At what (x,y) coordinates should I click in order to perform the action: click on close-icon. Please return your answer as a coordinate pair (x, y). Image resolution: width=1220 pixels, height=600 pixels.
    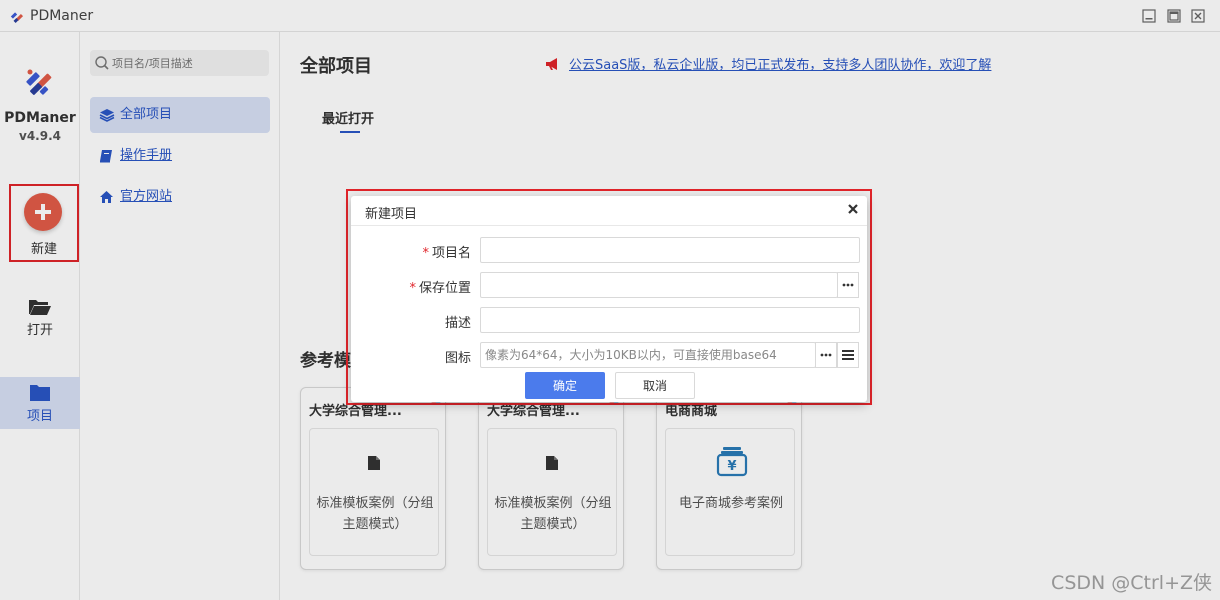
    Looking at the image, I should click on (853, 209).